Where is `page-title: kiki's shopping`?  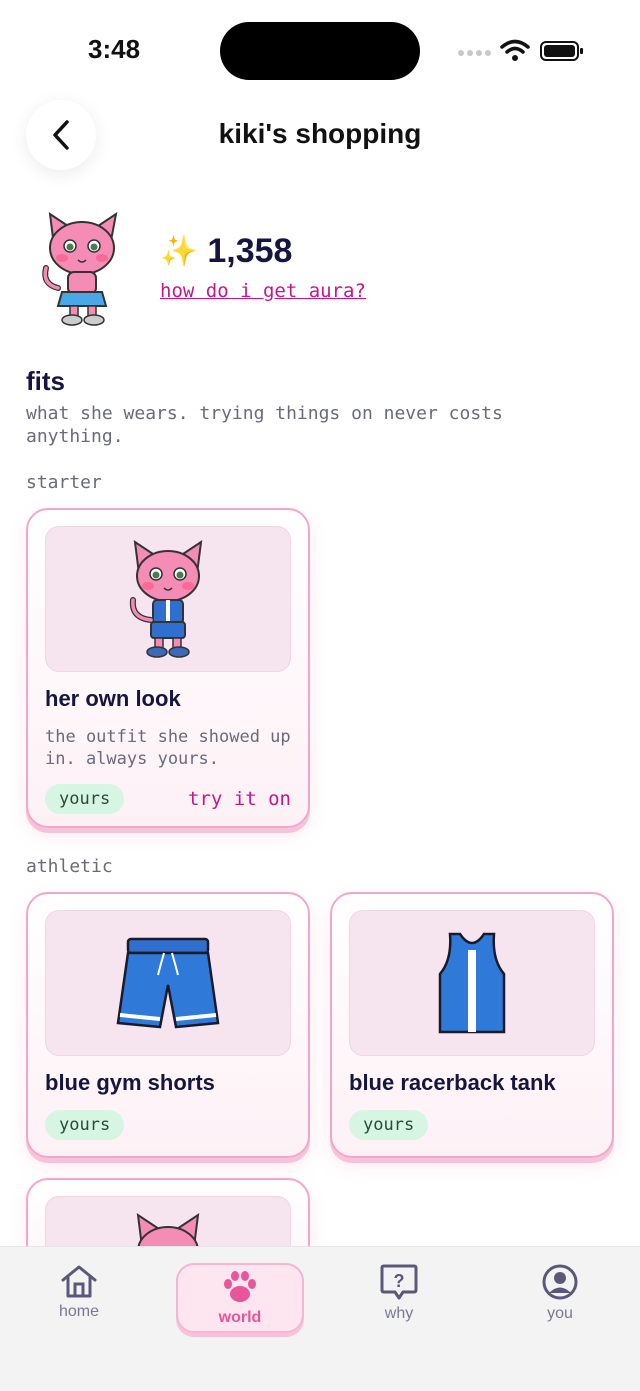 page-title: kiki's shopping is located at coordinates (320, 133).